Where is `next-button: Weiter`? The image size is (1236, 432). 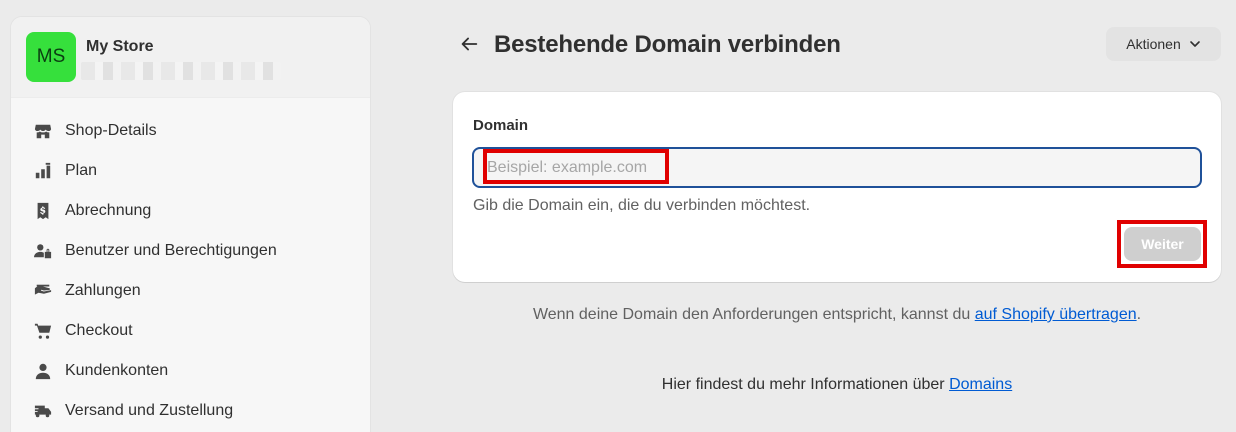 next-button: Weiter is located at coordinates (1162, 244).